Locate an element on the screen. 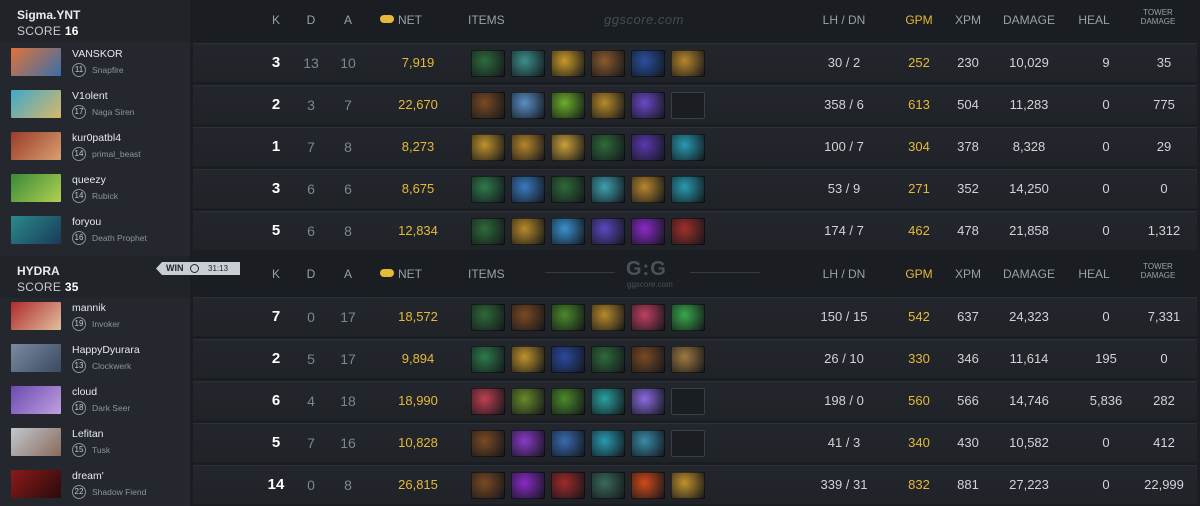 The height and width of the screenshot is (506, 1200). player-card: VANSKOR 11 Snapfire is located at coordinates (95, 62).